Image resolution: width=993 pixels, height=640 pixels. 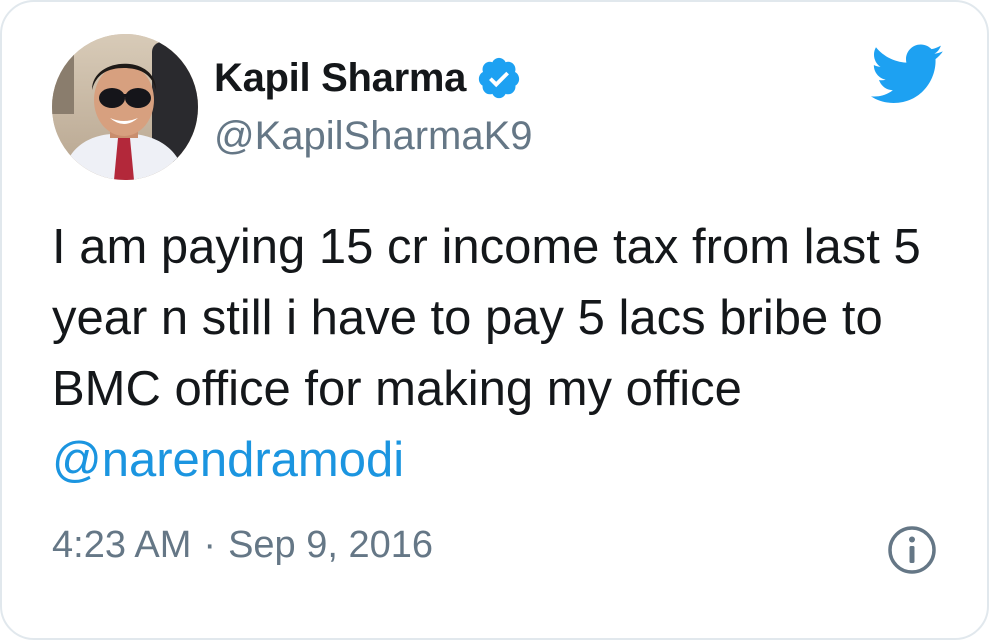 What do you see at coordinates (912, 550) in the screenshot?
I see `info-icon` at bounding box center [912, 550].